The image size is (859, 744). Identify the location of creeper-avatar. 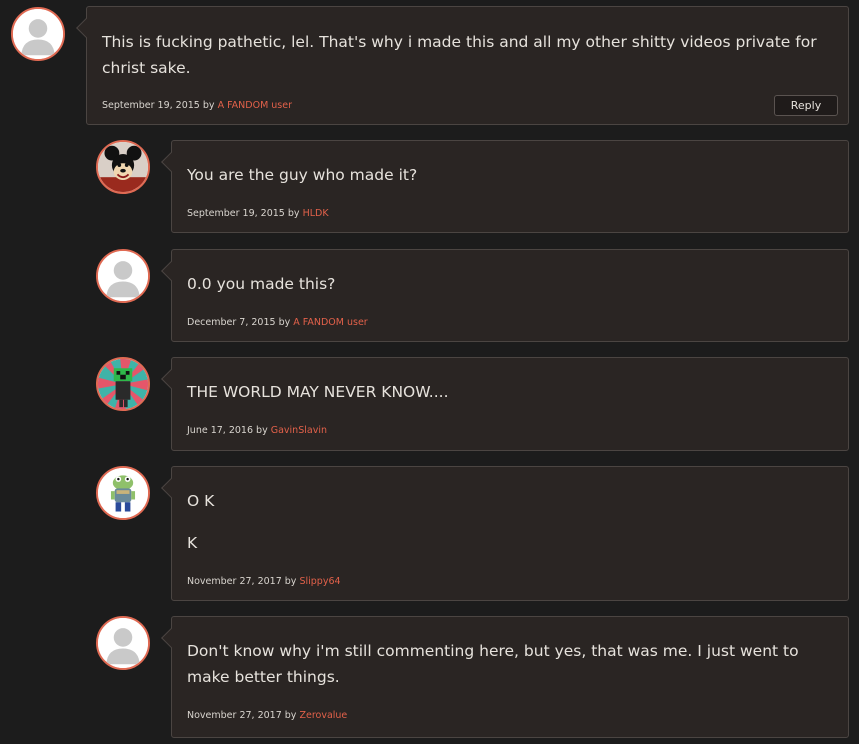
(123, 384).